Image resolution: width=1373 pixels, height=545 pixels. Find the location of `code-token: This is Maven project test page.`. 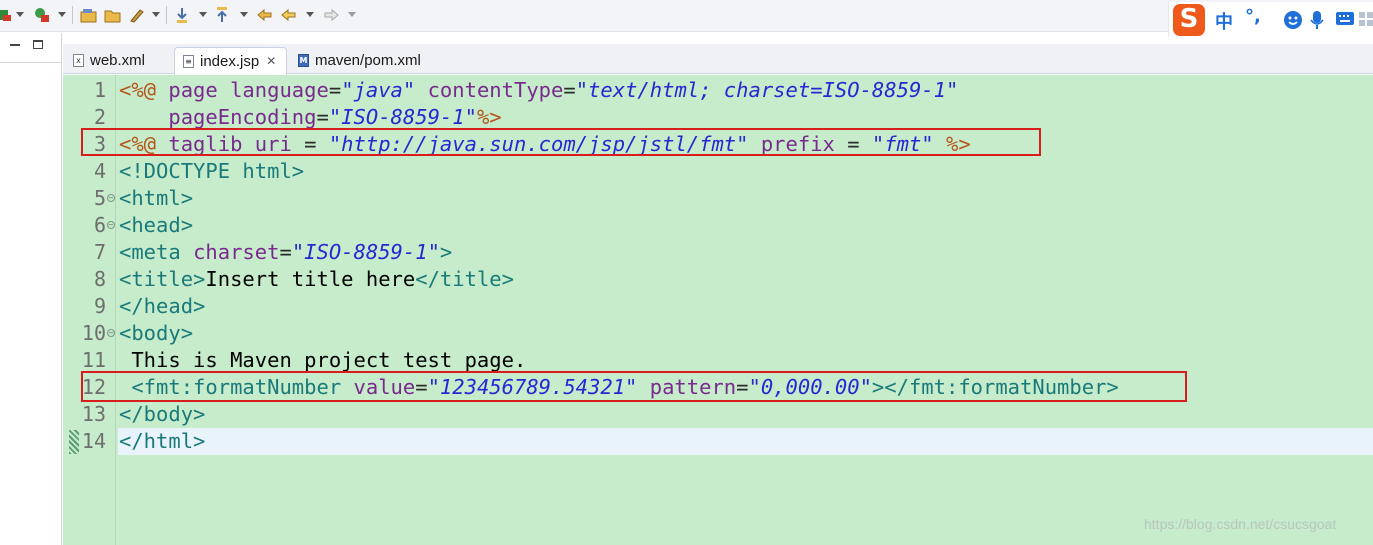

code-token: This is Maven project test page. is located at coordinates (323, 360).